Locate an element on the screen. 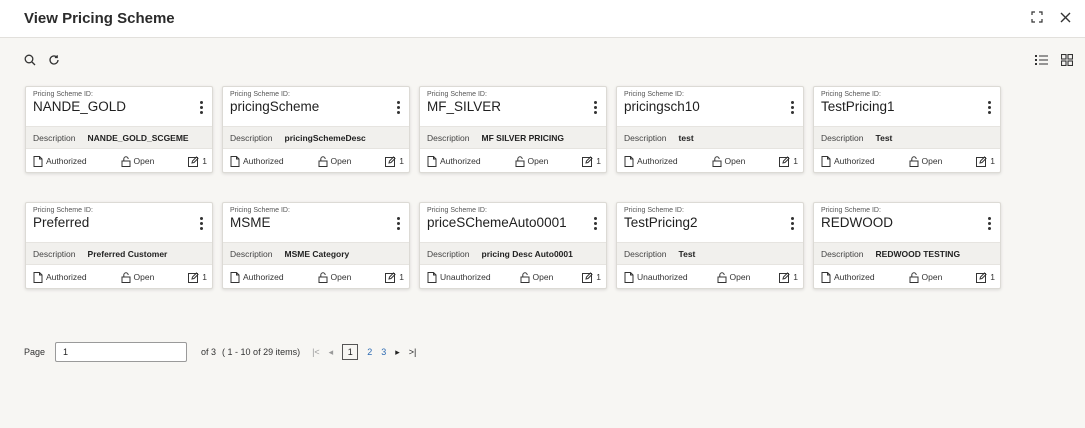  page-1-button: 1 is located at coordinates (350, 352).